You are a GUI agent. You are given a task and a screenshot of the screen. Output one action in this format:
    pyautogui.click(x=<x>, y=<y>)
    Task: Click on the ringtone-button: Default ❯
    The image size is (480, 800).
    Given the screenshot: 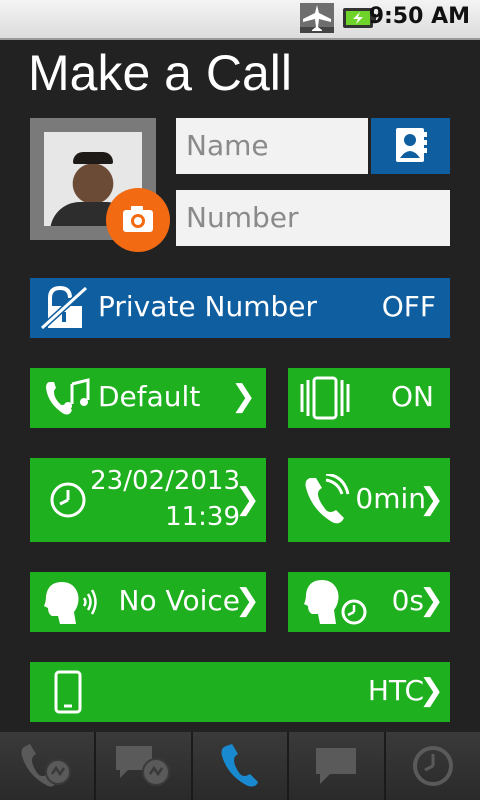 What is the action you would take?
    pyautogui.click(x=148, y=398)
    